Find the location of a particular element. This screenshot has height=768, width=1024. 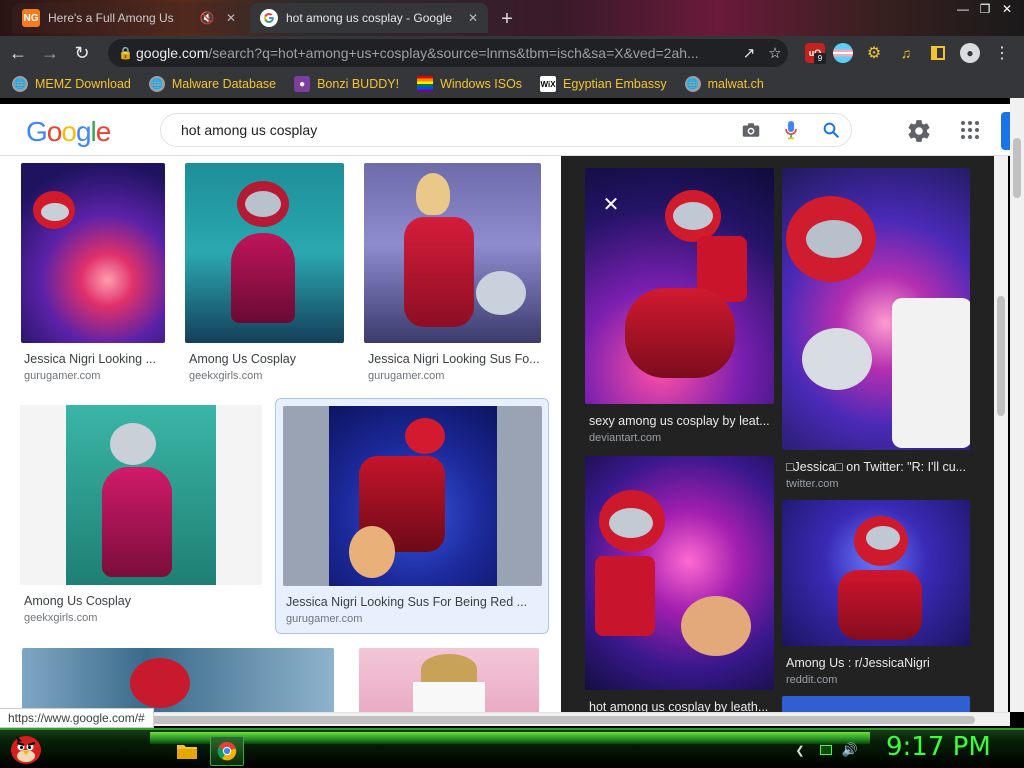

maximize-button: ❐ is located at coordinates (985, 9).